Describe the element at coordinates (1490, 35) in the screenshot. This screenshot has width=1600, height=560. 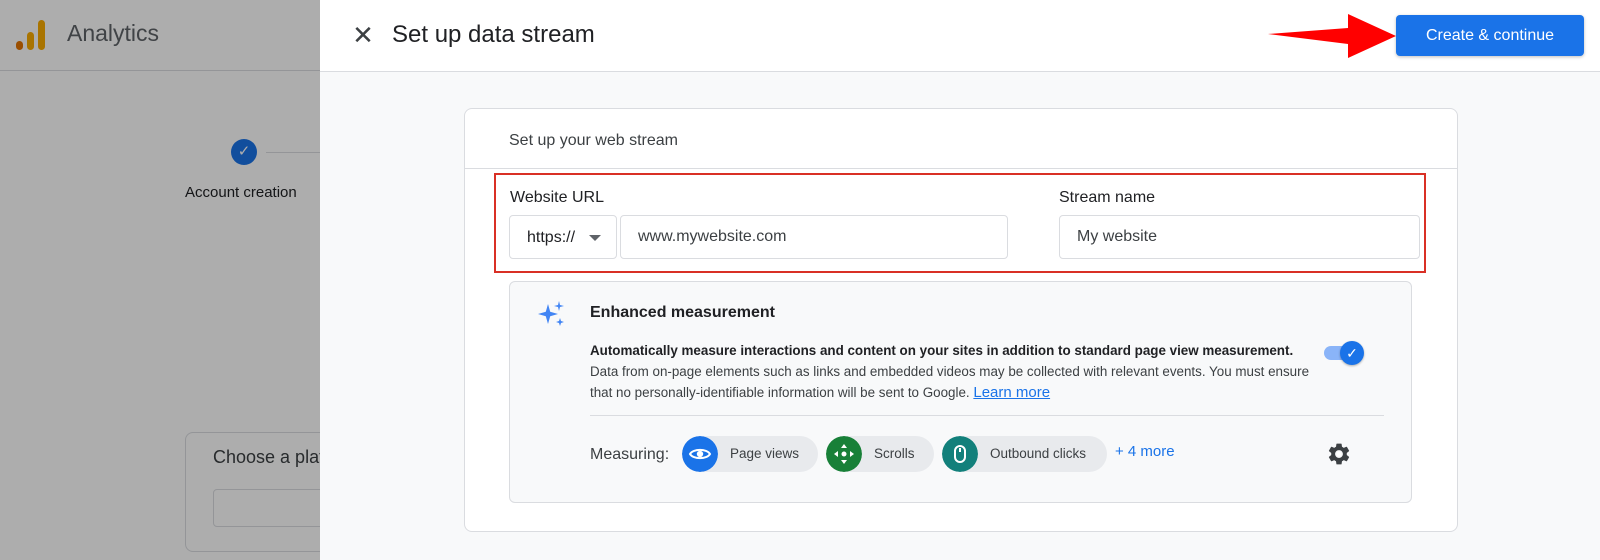
I see `create-and-continue-button: Create & continue` at that location.